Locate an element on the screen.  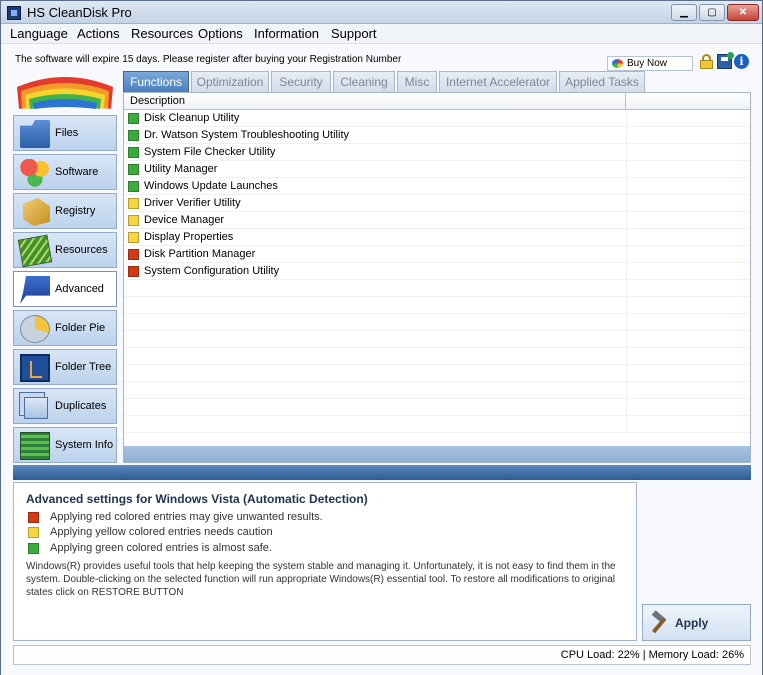
title-bar: HS CleanDisk Pro ▁ ▢ ✕ is located at coordinates (381, 12).